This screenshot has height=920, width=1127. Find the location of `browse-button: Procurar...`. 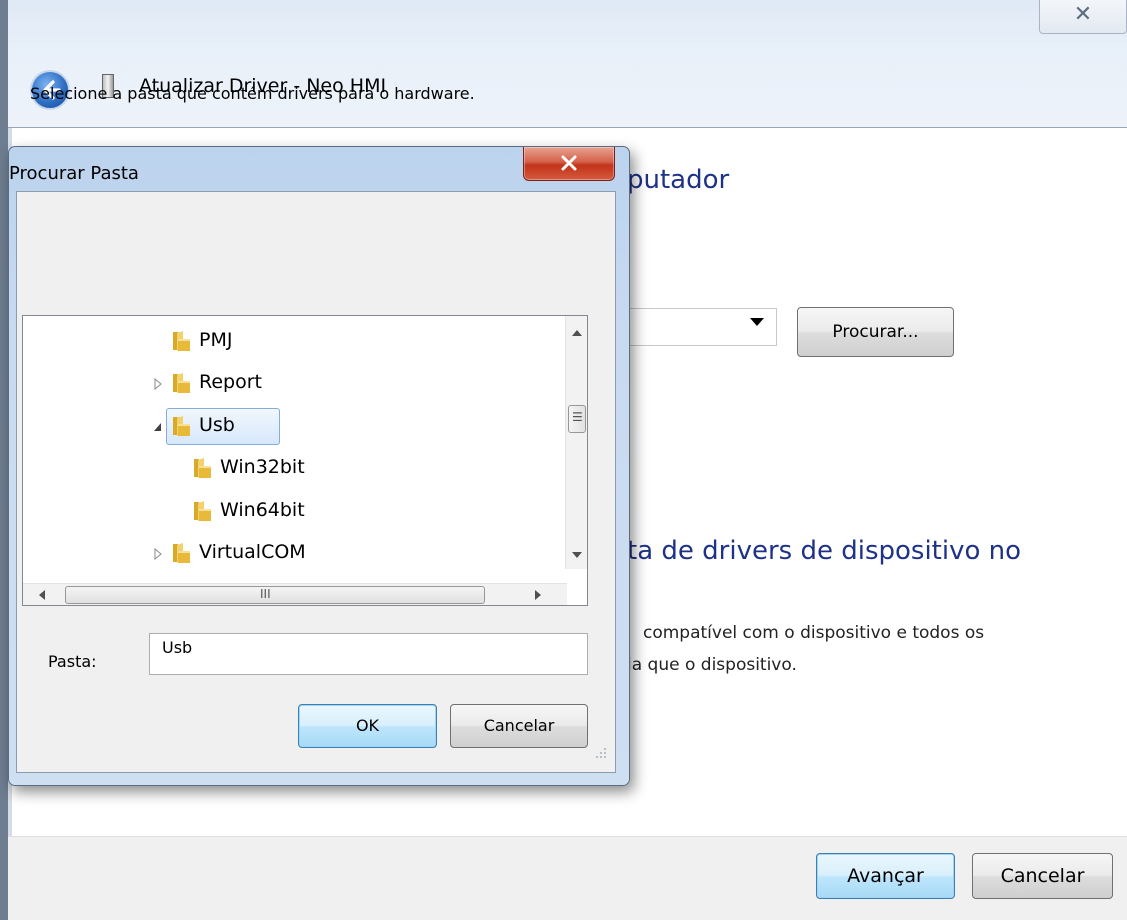

browse-button: Procurar... is located at coordinates (875, 332).